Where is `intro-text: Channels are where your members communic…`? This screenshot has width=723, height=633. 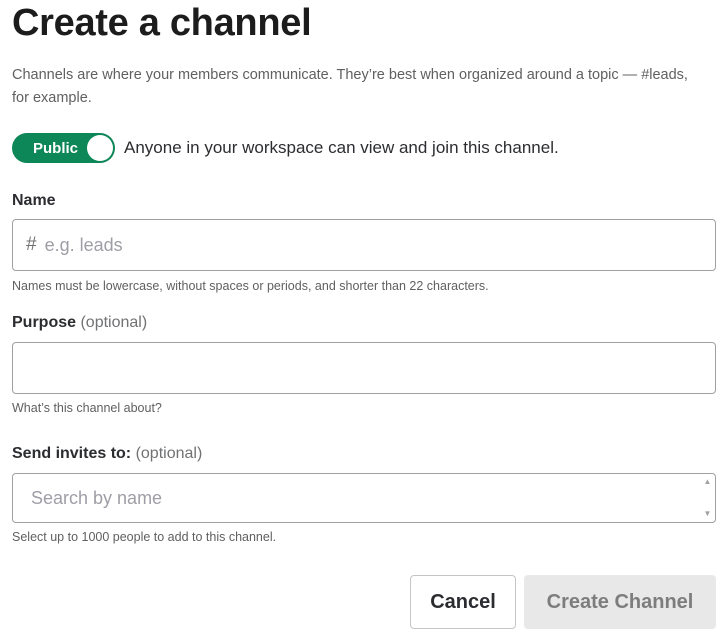 intro-text: Channels are where your members communic… is located at coordinates (350, 86).